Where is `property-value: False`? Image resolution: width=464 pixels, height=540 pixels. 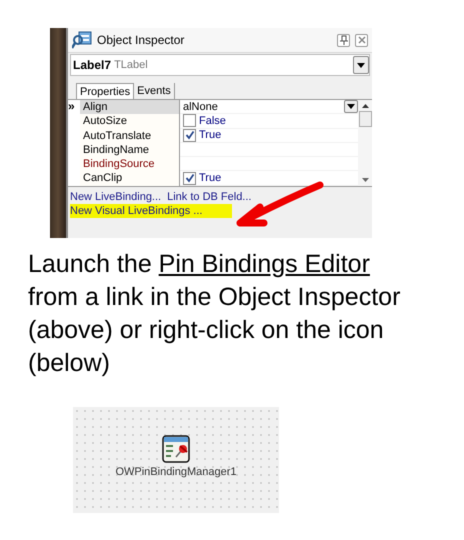
property-value: False is located at coordinates (212, 121).